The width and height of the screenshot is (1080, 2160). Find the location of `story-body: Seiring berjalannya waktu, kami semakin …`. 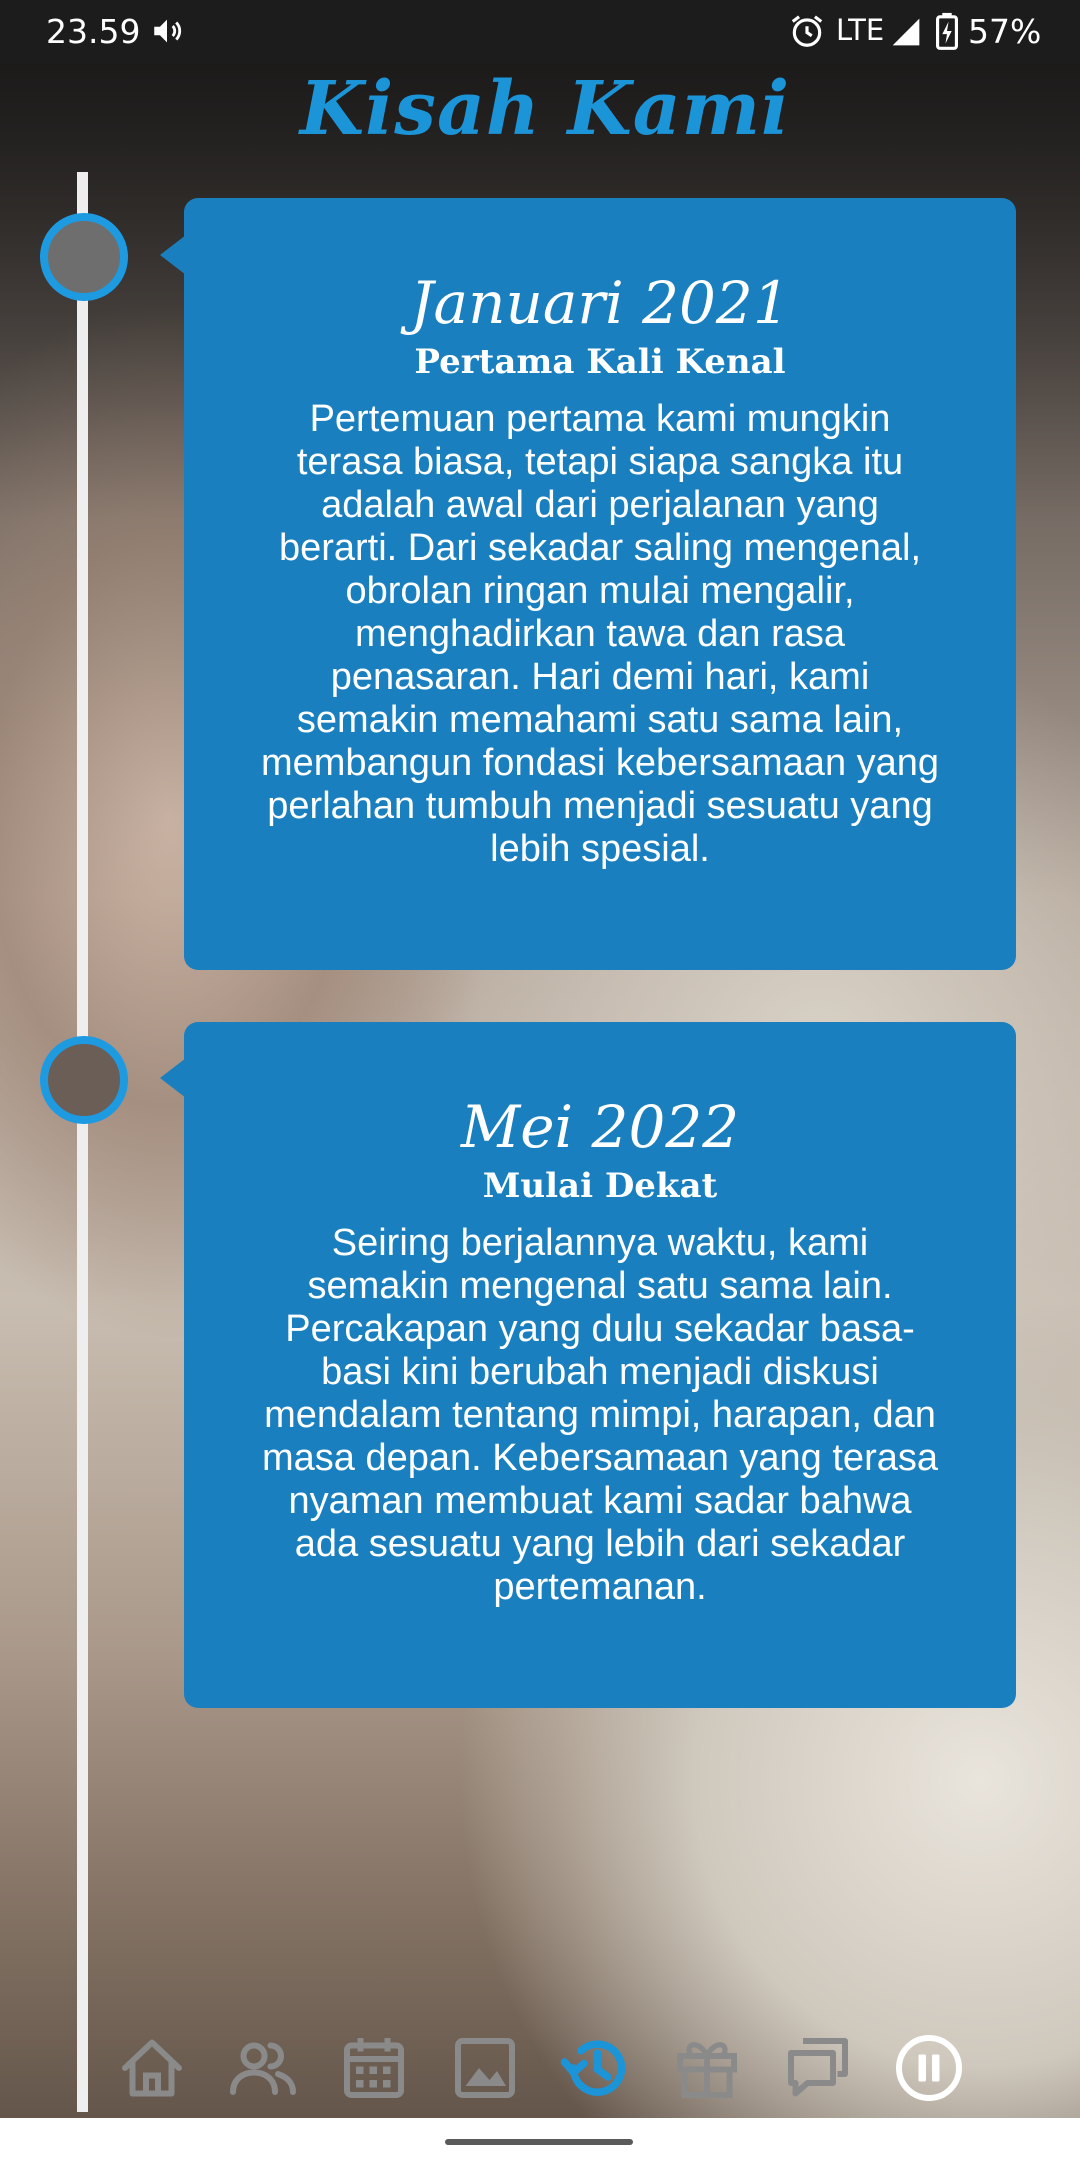

story-body: Seiring berjalannya waktu, kami semakin … is located at coordinates (600, 1415).